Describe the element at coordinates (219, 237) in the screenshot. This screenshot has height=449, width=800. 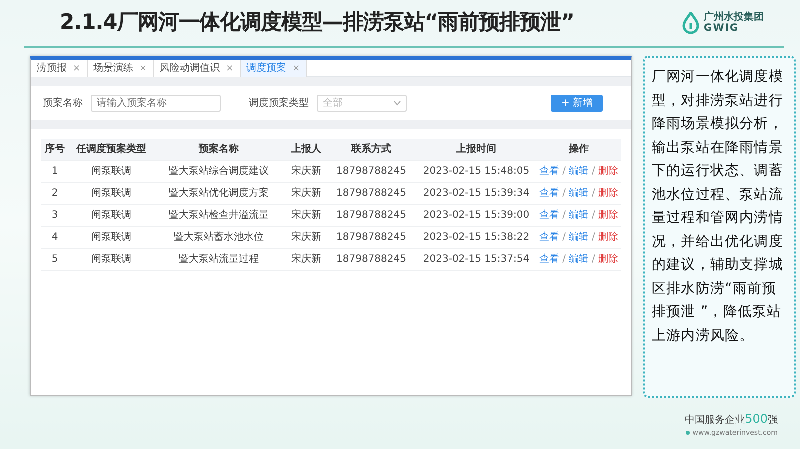
I see `table-cell-text: 暨大泵站蓄水池水位` at that location.